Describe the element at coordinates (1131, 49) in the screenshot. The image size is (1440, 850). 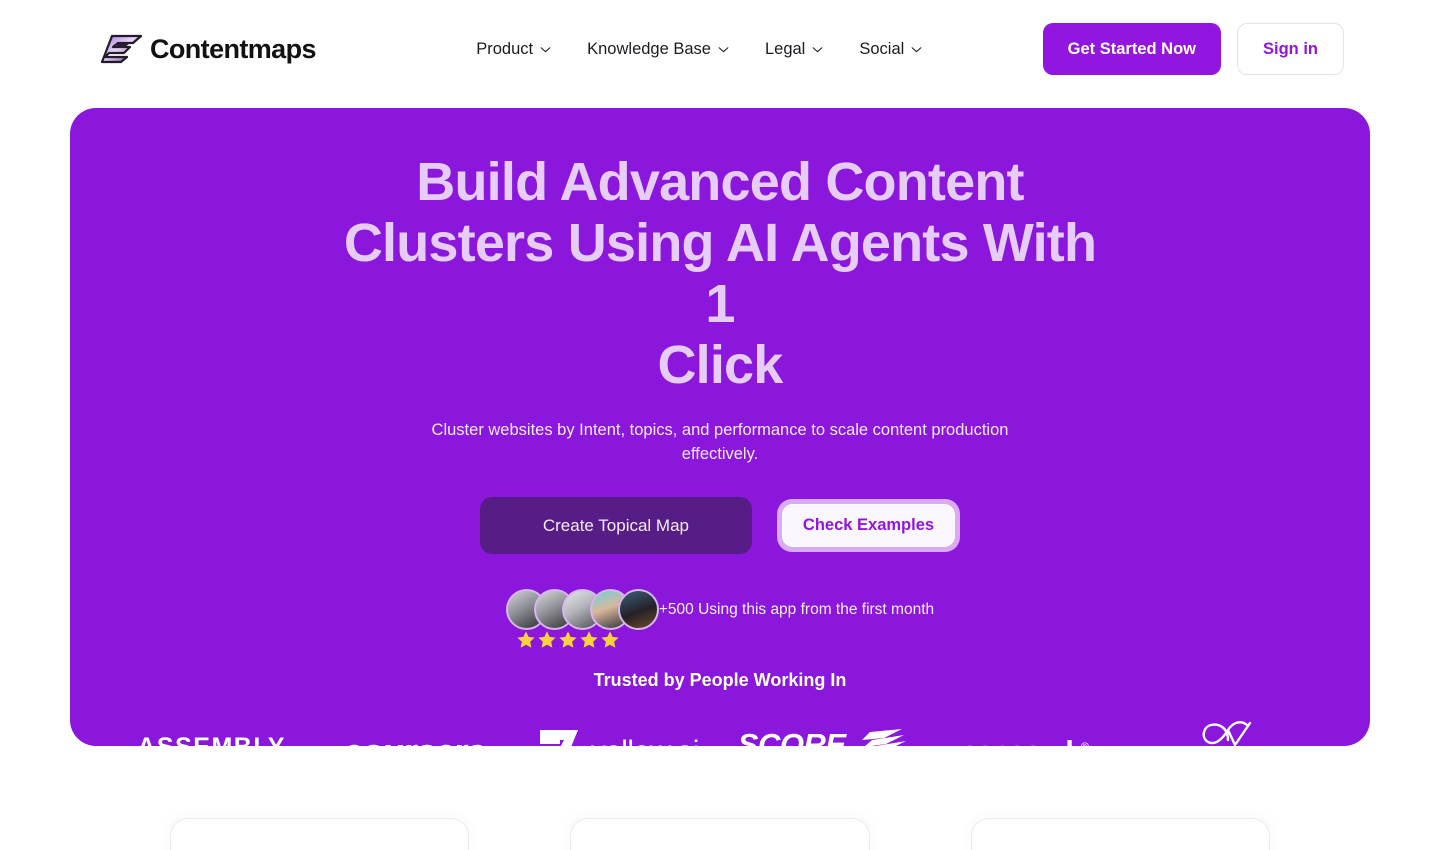
I see `get-started-button: Get Started Now` at that location.